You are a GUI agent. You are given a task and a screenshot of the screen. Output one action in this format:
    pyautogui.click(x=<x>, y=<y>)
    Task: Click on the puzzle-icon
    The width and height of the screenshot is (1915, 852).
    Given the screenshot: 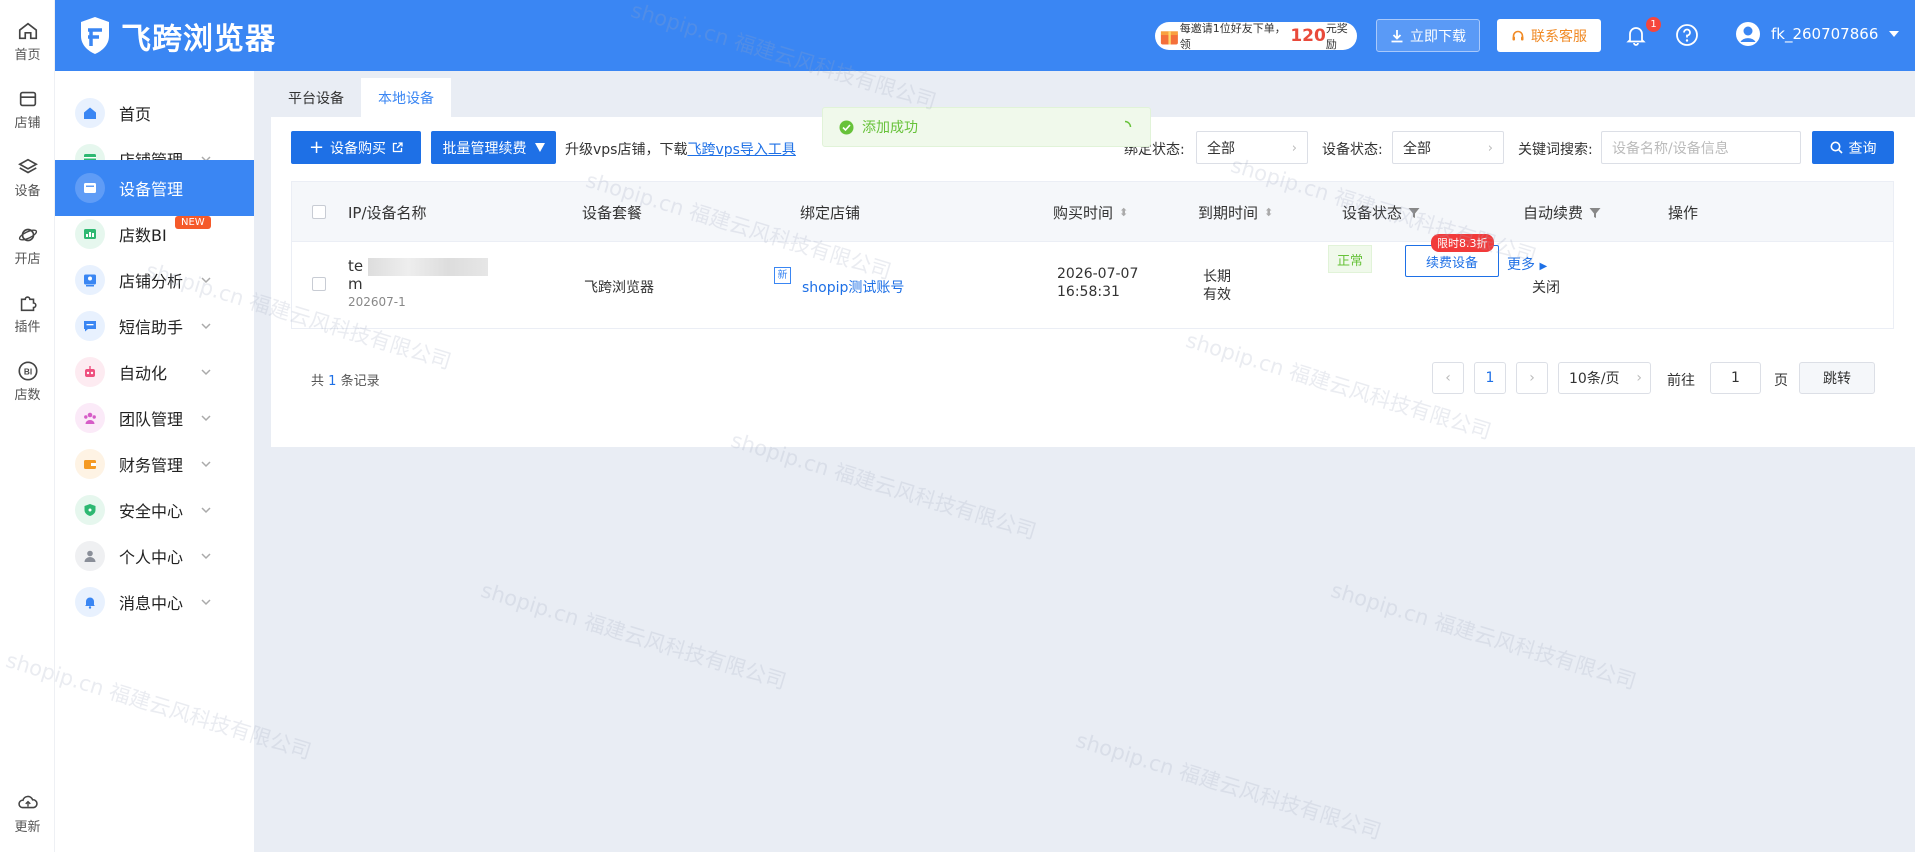 What is the action you would take?
    pyautogui.click(x=28, y=304)
    